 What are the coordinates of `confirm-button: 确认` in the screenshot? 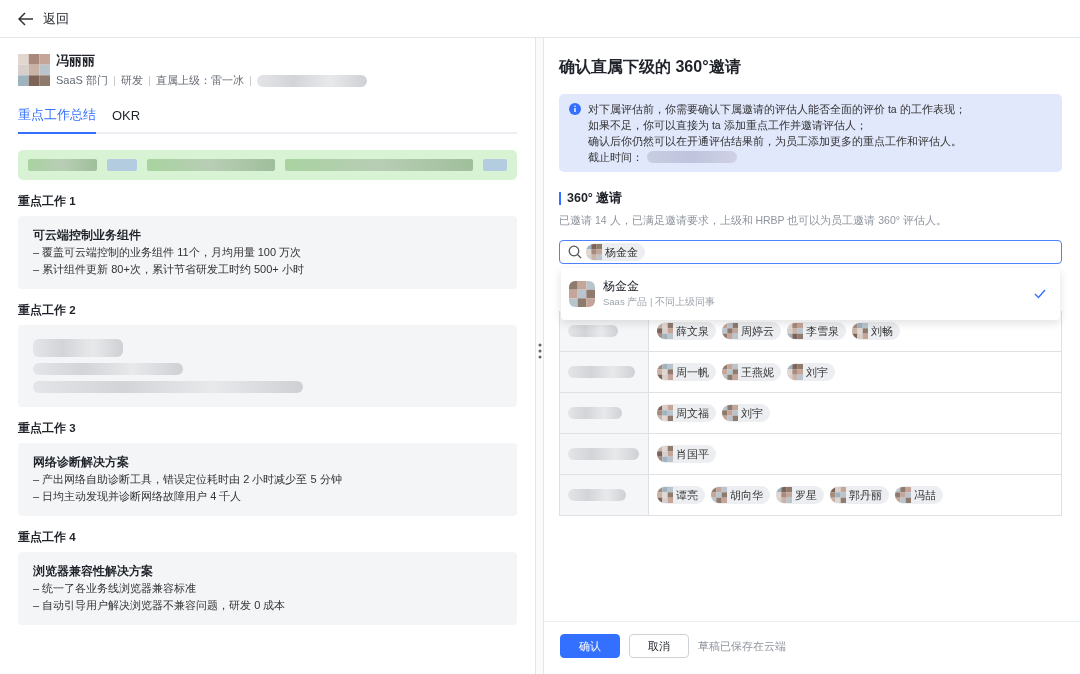 It's located at (590, 646).